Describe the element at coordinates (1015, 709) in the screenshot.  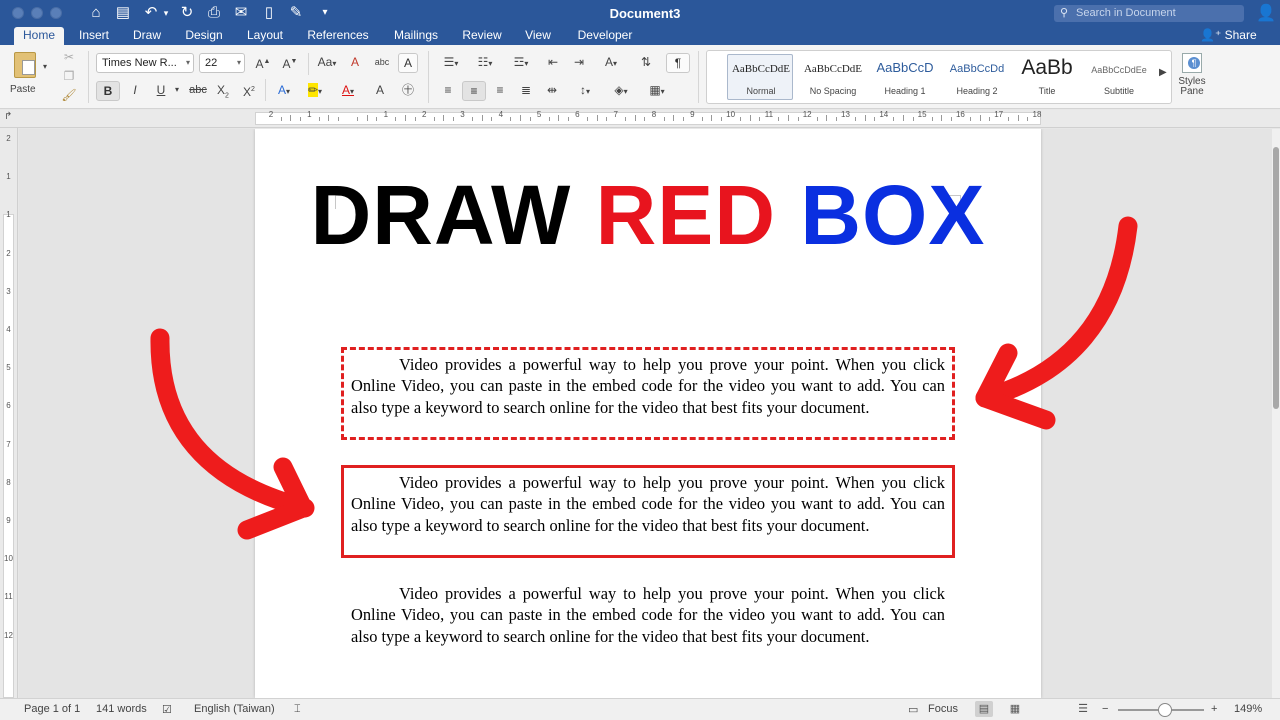
I see `web-layout-icon: ▦` at that location.